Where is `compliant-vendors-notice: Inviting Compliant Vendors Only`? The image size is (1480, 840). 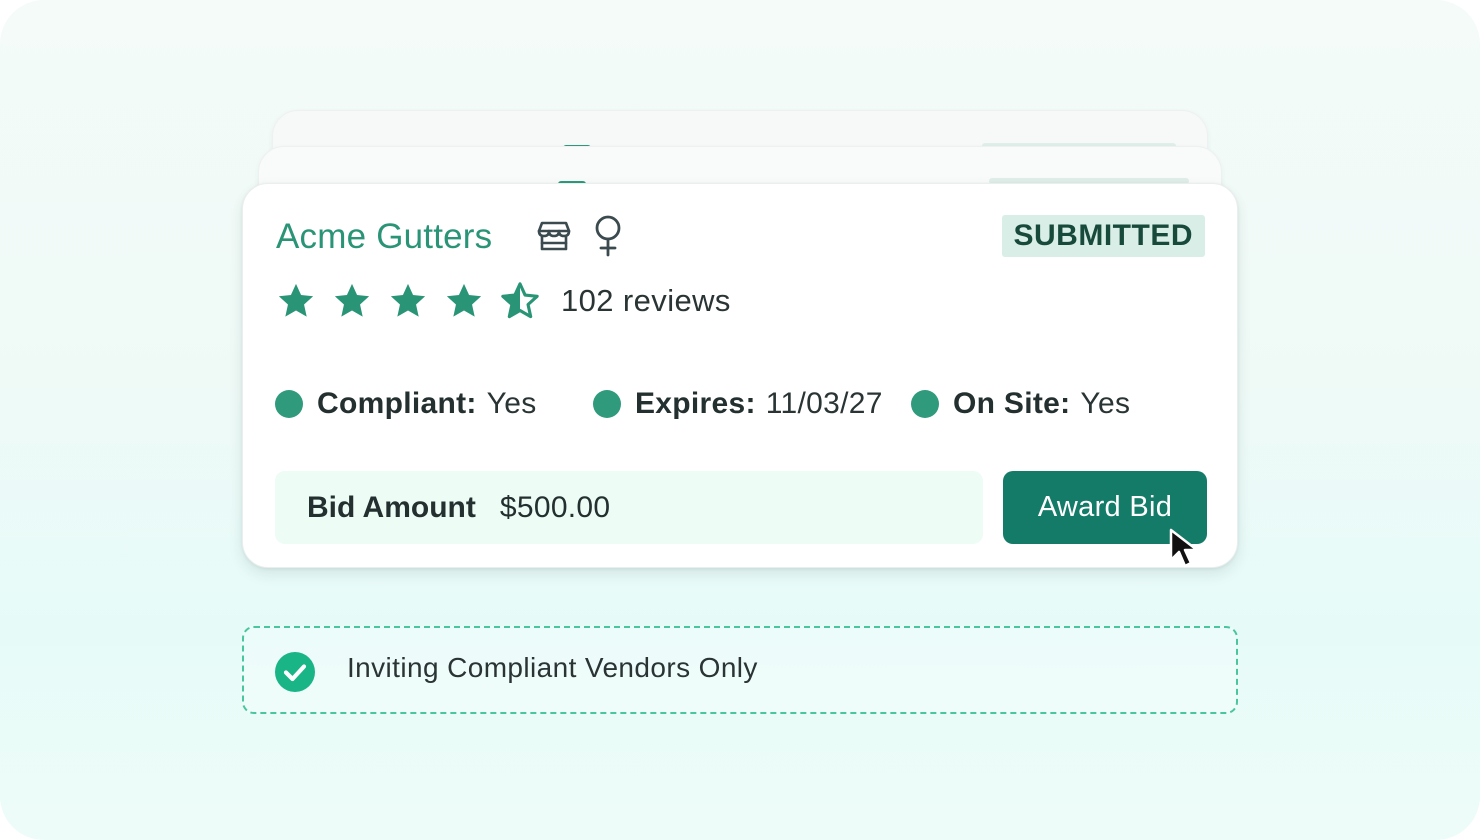 compliant-vendors-notice: Inviting Compliant Vendors Only is located at coordinates (740, 670).